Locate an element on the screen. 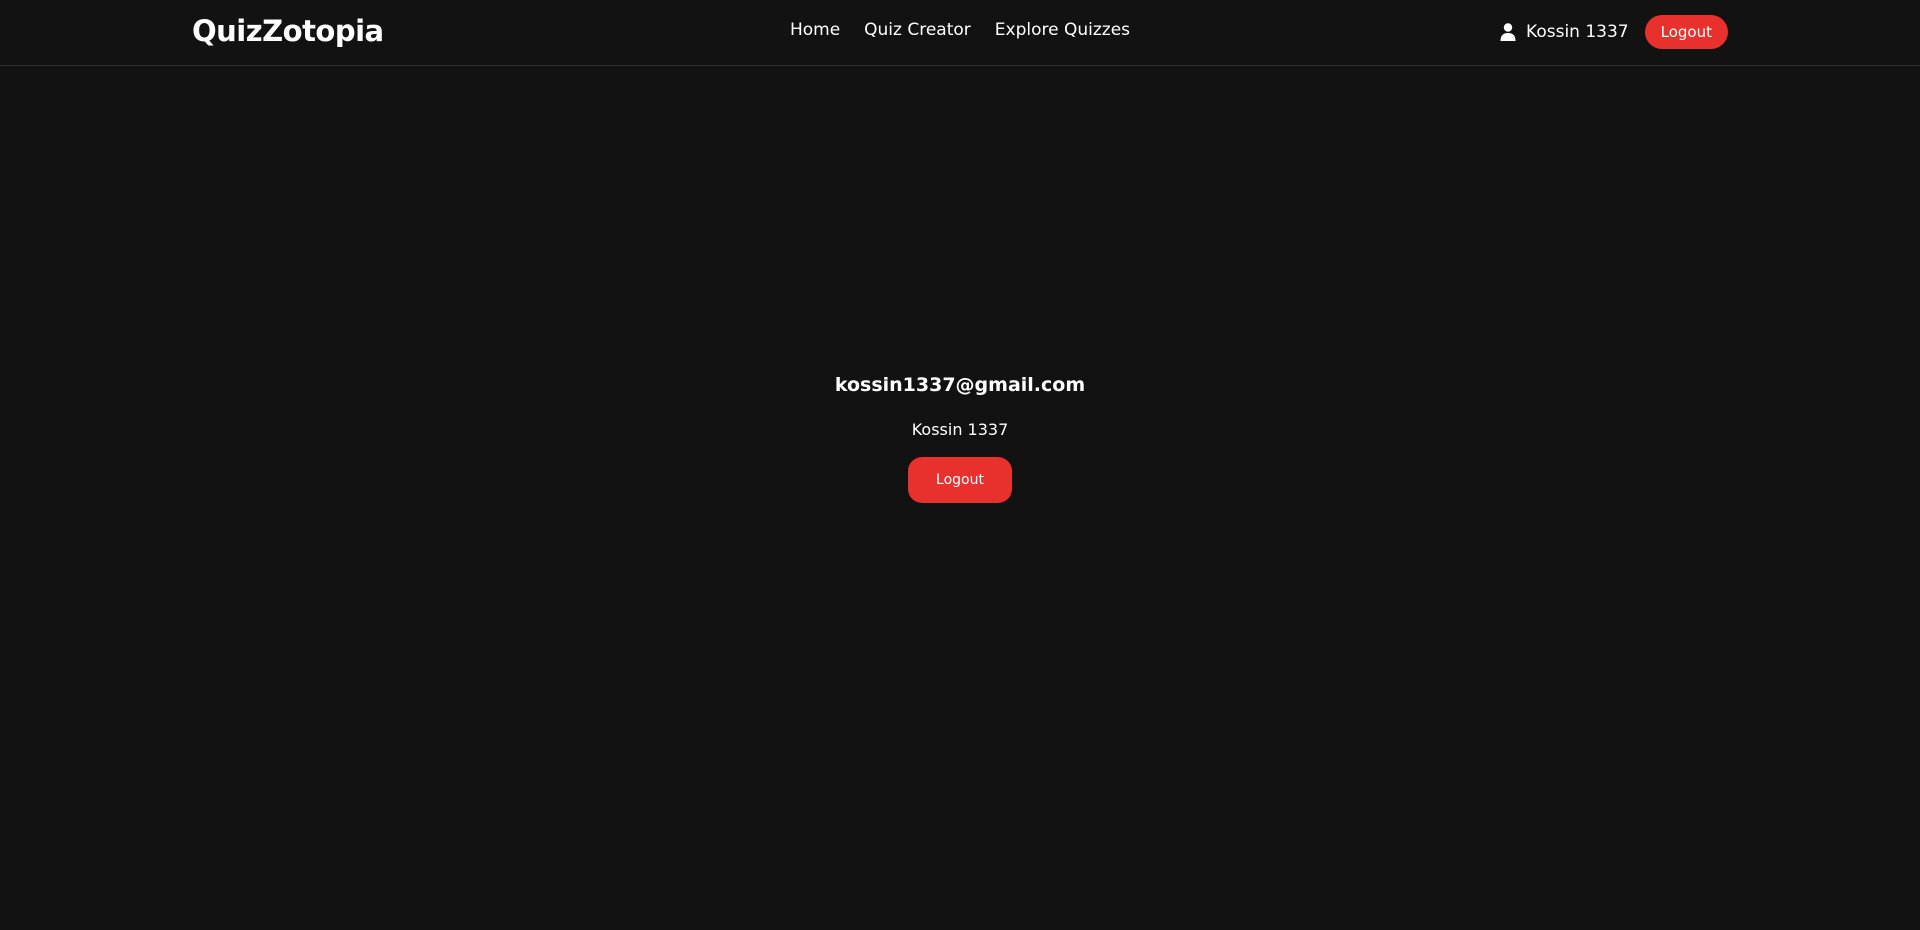 This screenshot has height=930, width=1920. nav-link-home: Home is located at coordinates (815, 30).